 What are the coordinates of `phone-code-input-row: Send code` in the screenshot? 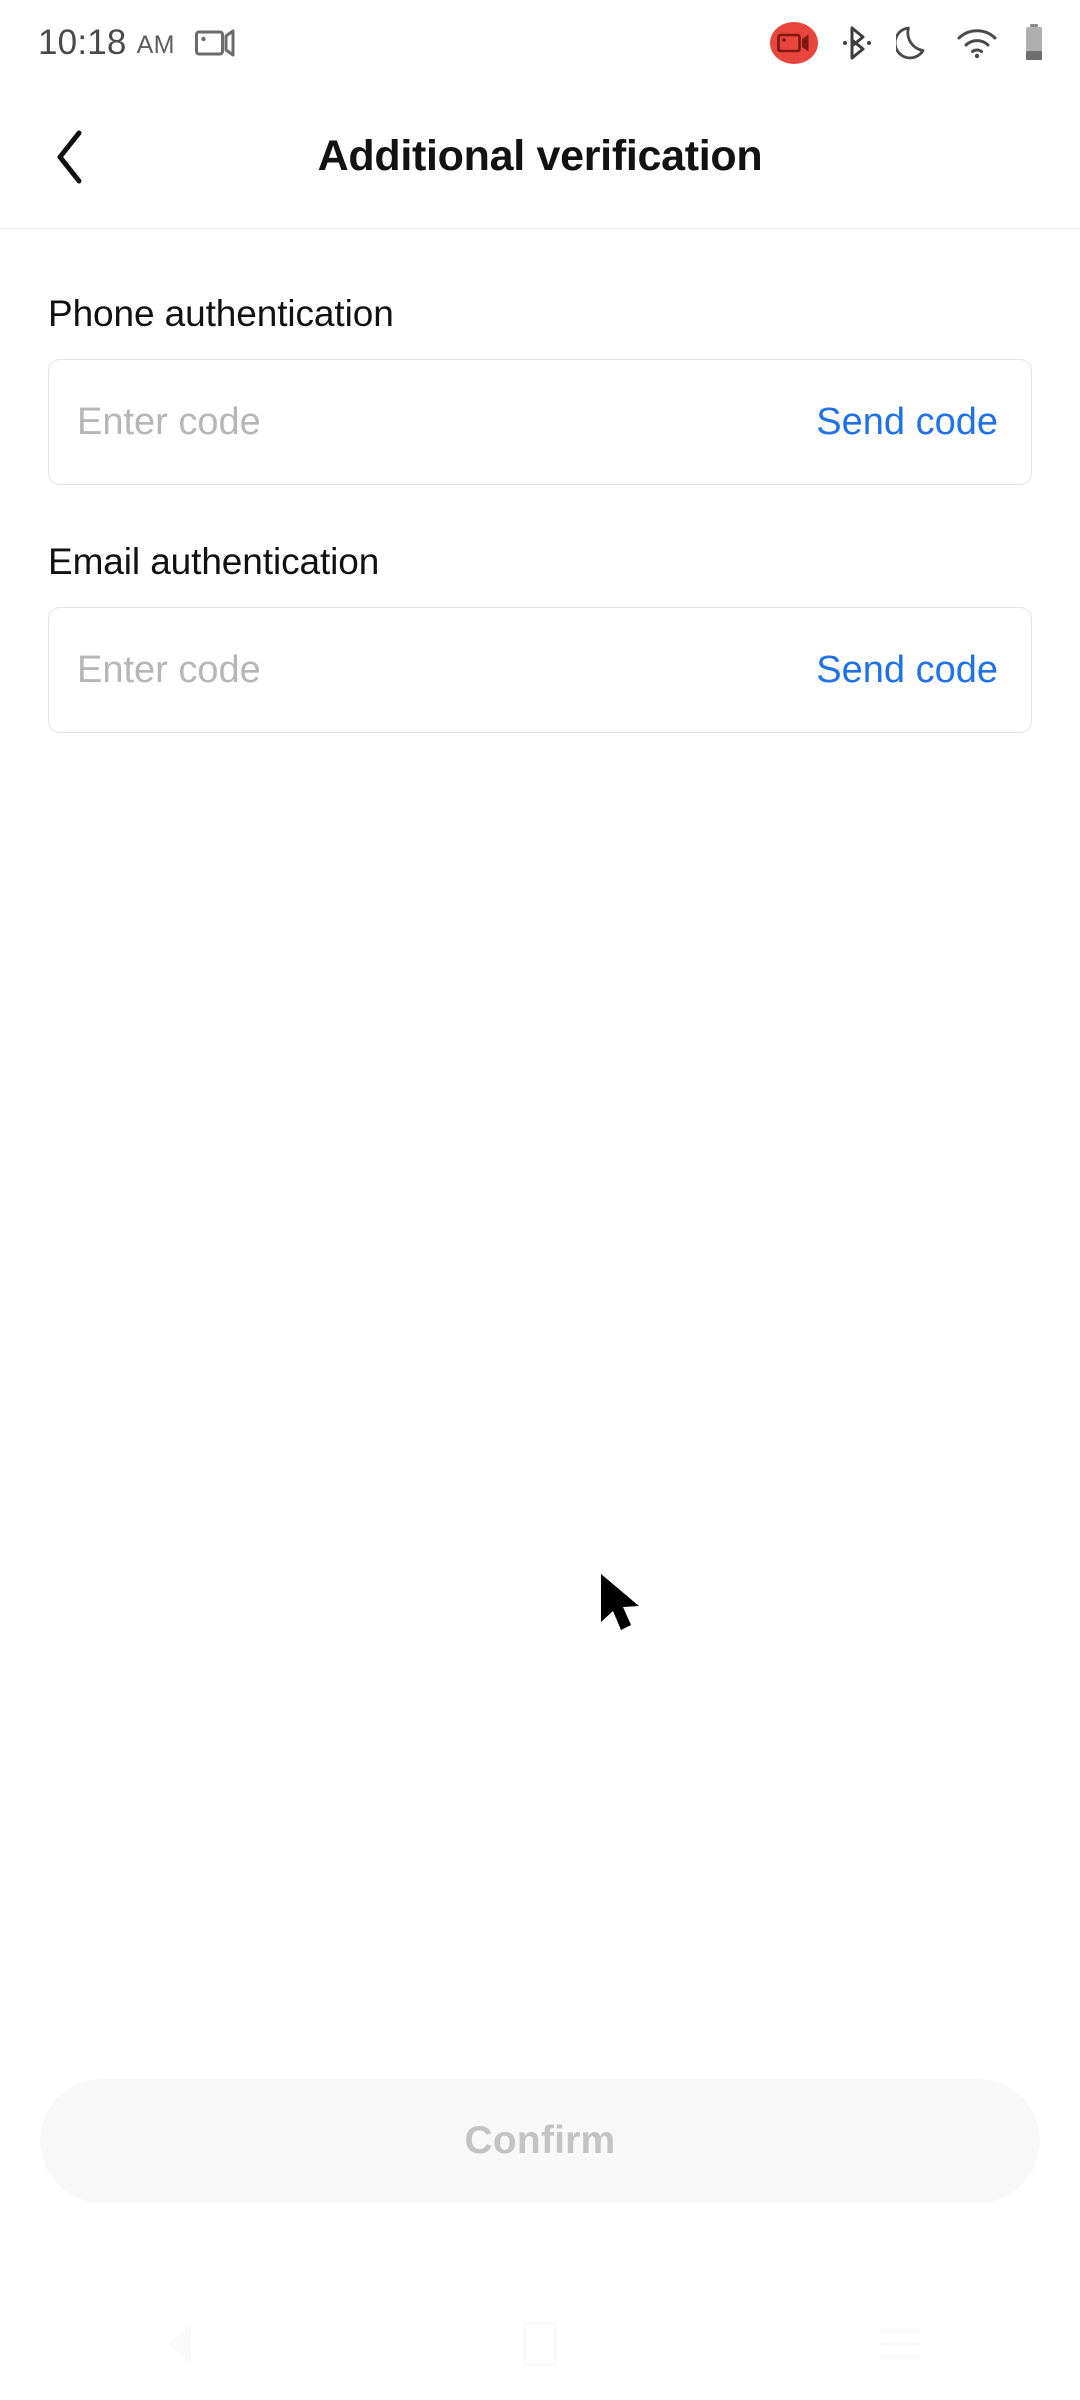 It's located at (540, 422).